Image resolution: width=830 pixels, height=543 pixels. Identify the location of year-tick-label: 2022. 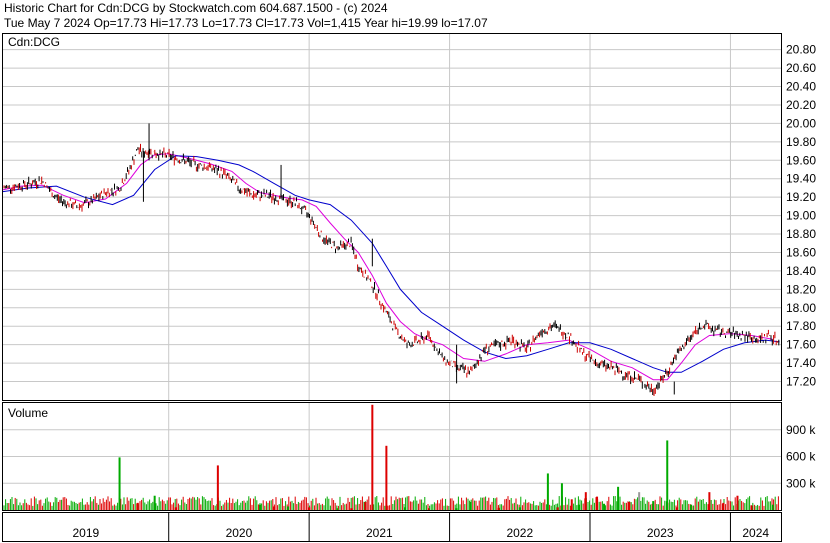
(519, 533).